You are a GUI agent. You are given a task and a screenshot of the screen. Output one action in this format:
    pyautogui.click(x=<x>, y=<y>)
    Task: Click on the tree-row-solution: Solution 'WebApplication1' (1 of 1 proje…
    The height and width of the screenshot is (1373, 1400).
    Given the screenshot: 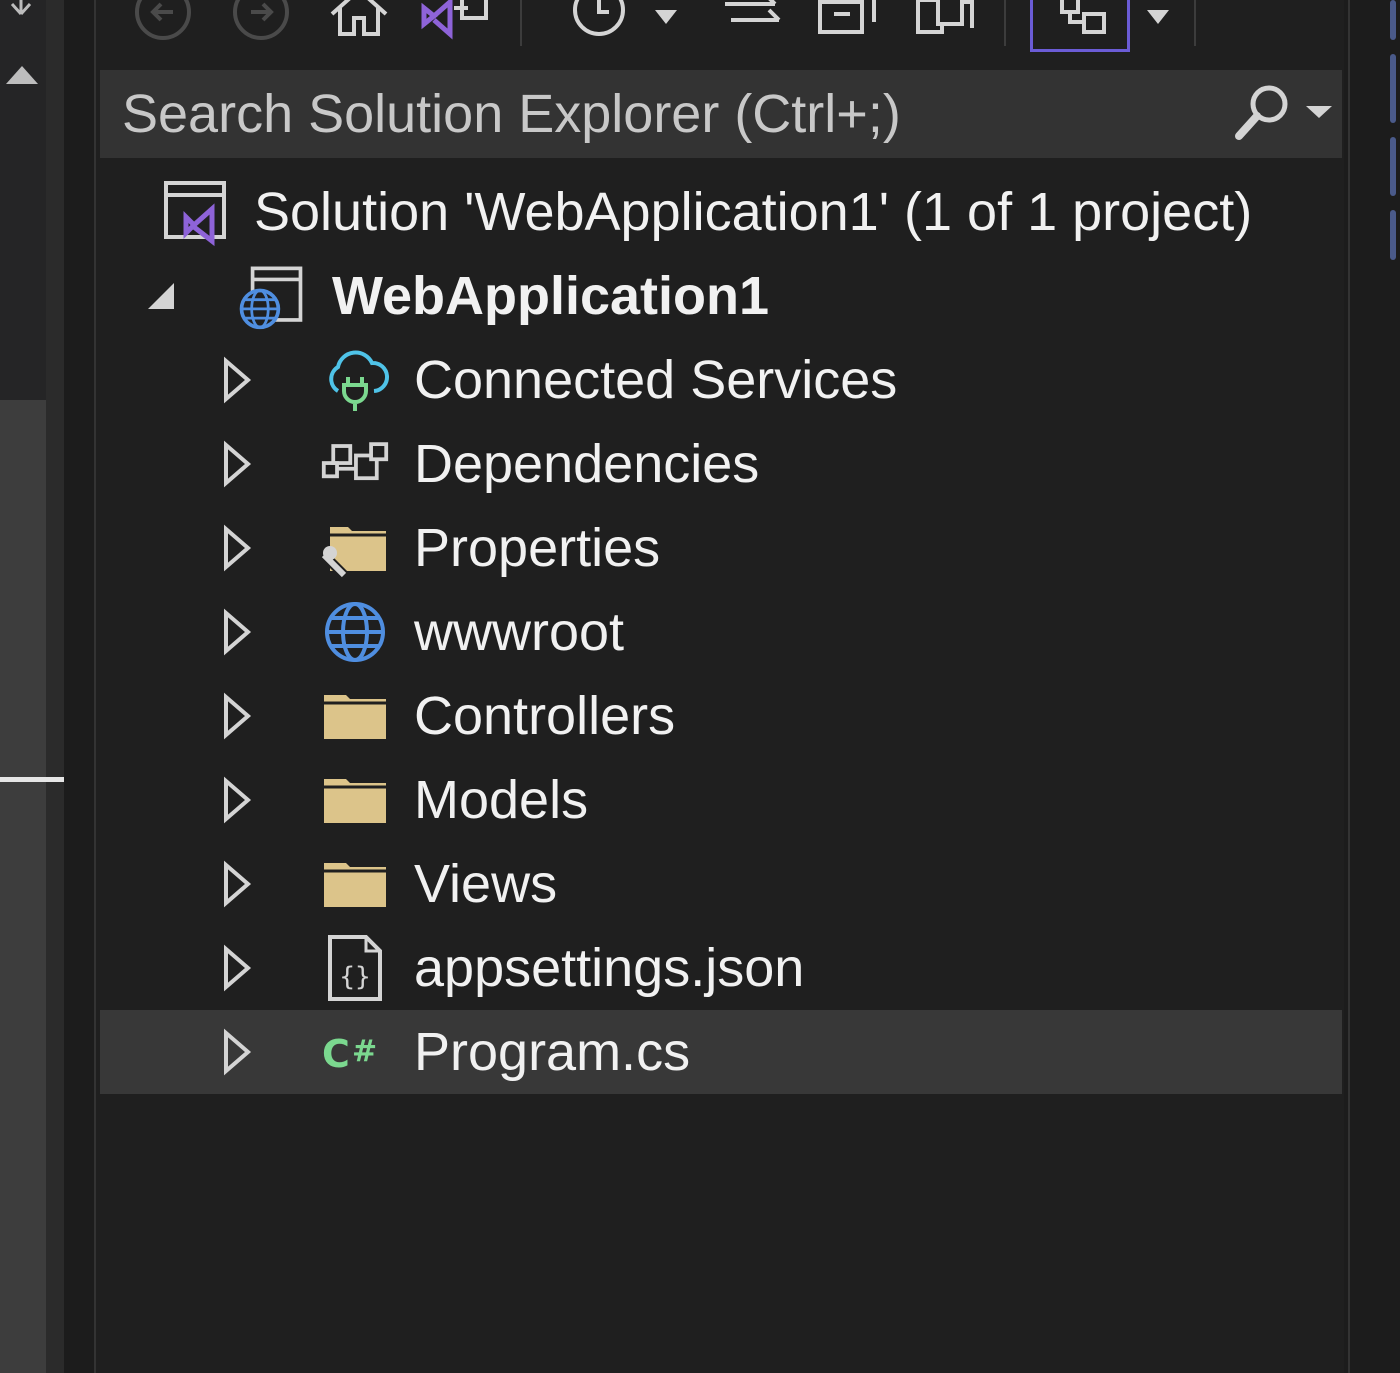 What is the action you would take?
    pyautogui.click(x=721, y=212)
    